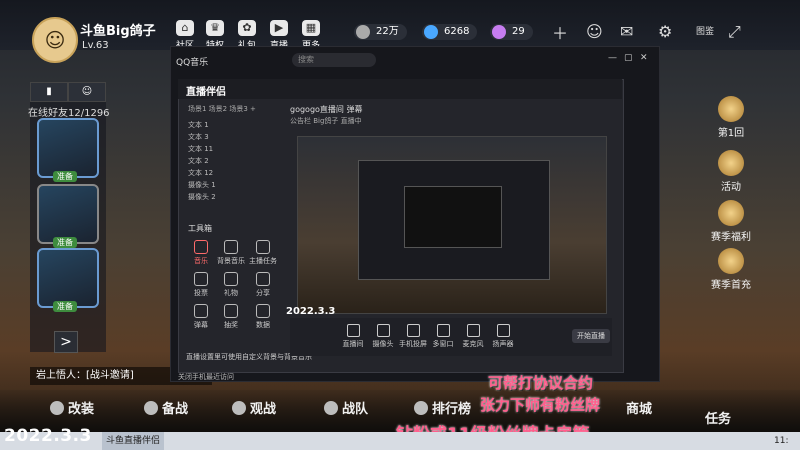 The image size is (800, 450). I want to click on layer-item: 文本 3, so click(198, 137).